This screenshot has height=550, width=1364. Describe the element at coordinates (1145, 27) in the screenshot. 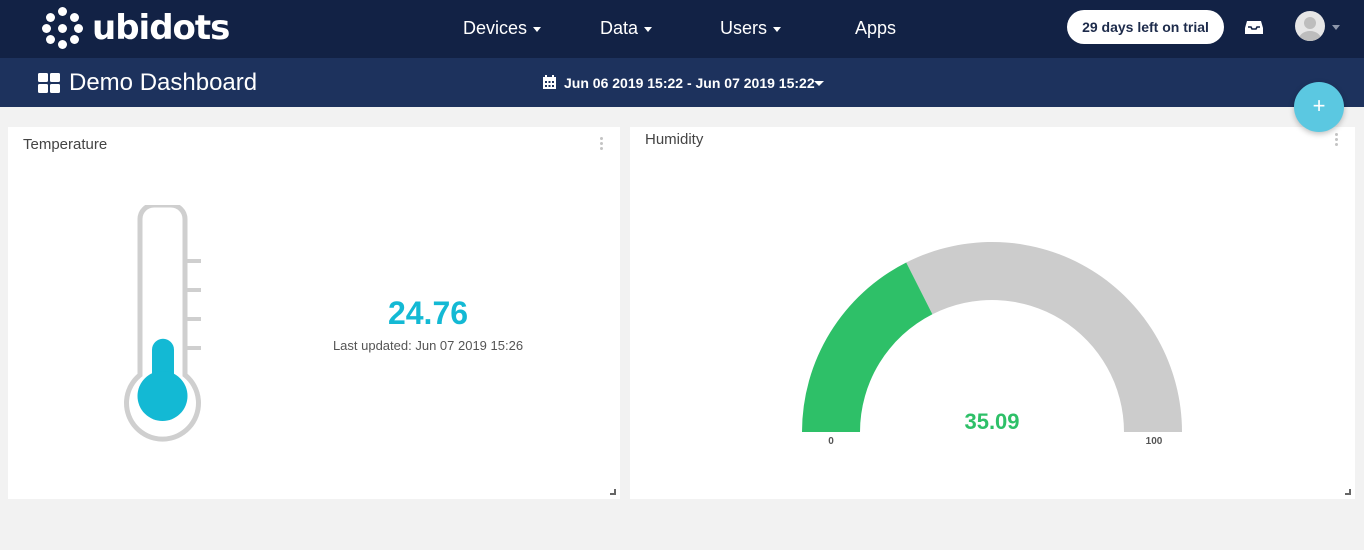

I see `trial-badge: 29 days left on trial` at that location.